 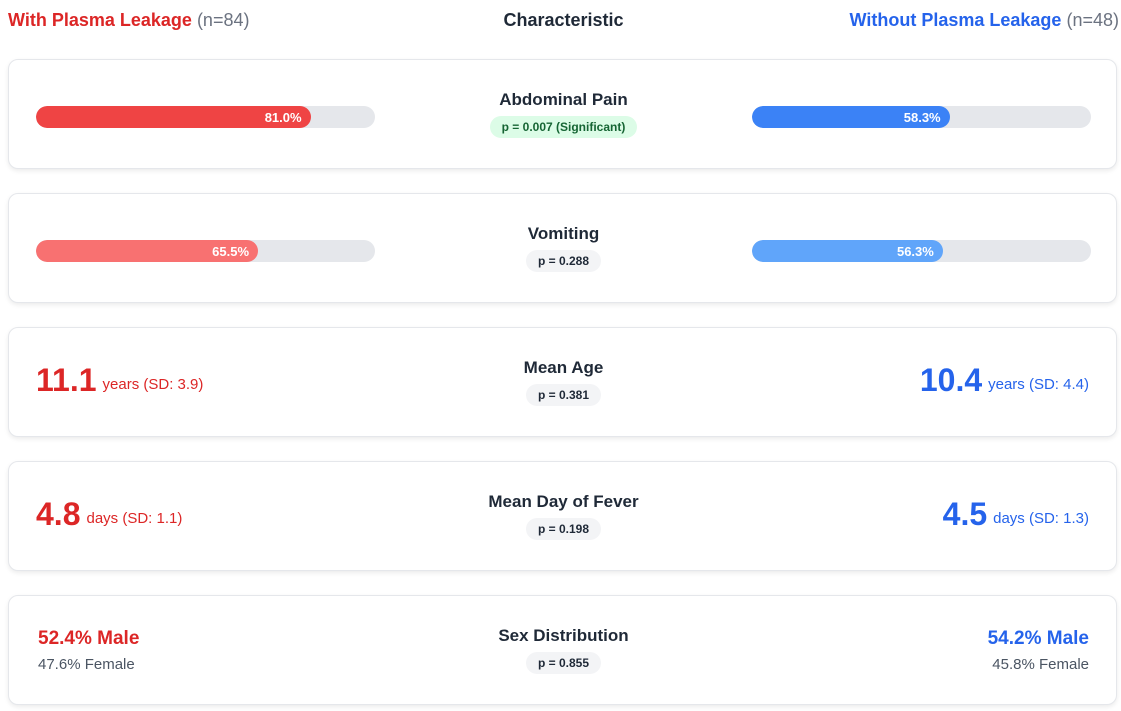 I want to click on sex-with-leakage: 52.4% Male 47.6% Female, so click(x=88, y=650).